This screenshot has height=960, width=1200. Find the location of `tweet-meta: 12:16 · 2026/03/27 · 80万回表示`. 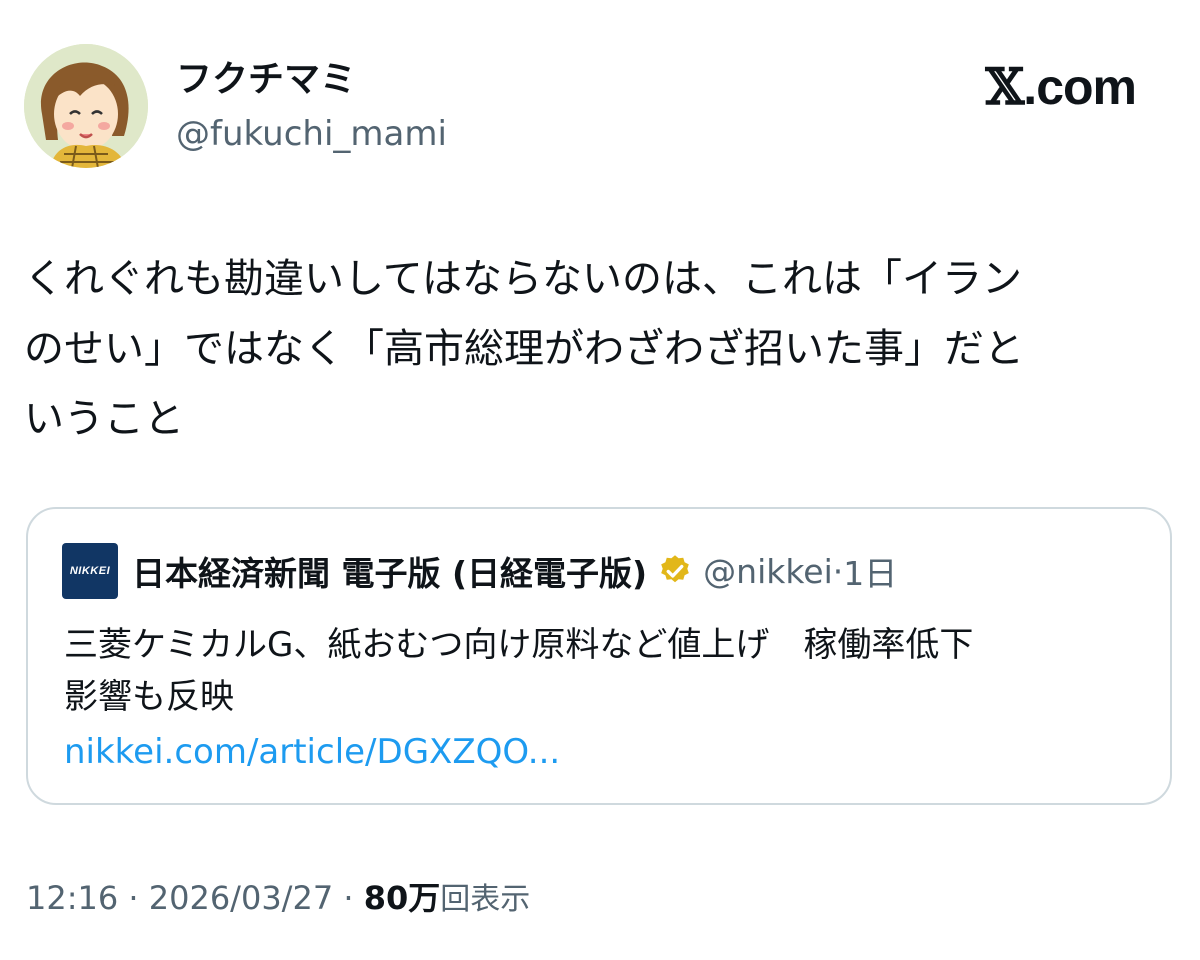

tweet-meta: 12:16 · 2026/03/27 · 80万回表示 is located at coordinates (278, 899).